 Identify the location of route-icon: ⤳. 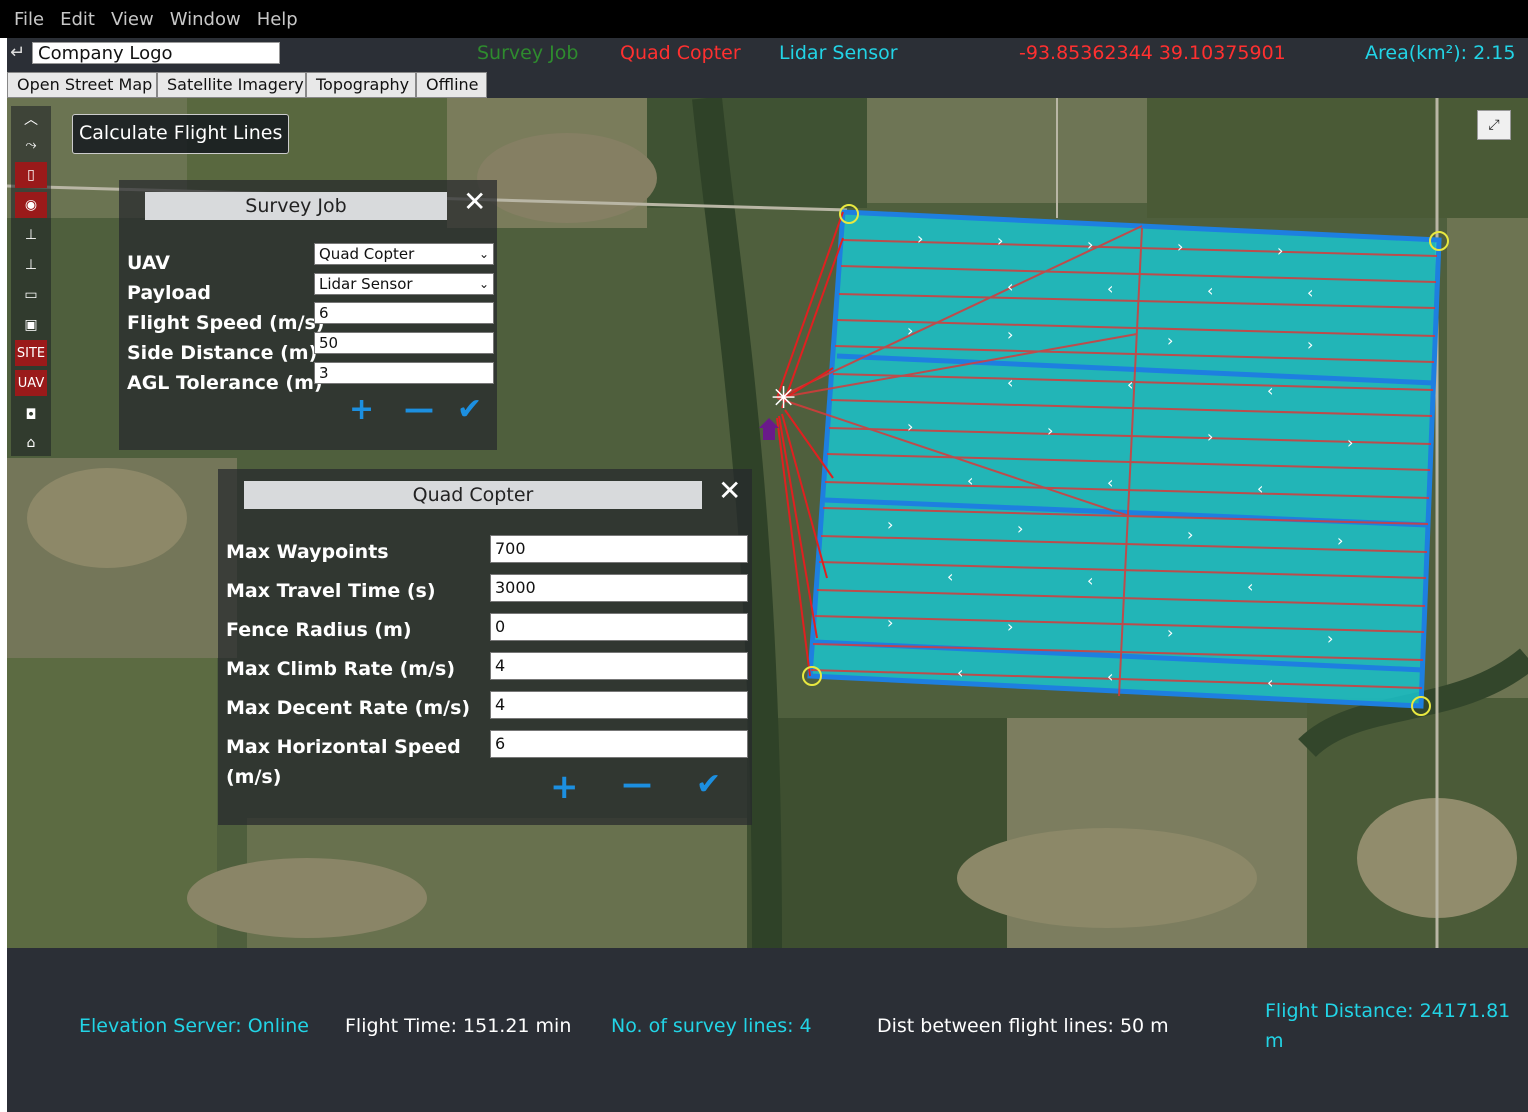
(31, 145).